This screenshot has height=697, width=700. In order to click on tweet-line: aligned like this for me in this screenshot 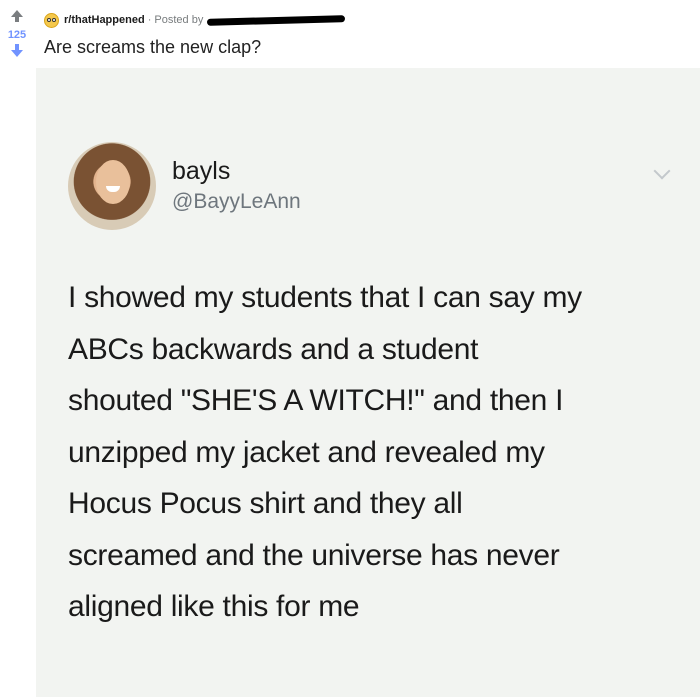, I will do `click(214, 606)`.